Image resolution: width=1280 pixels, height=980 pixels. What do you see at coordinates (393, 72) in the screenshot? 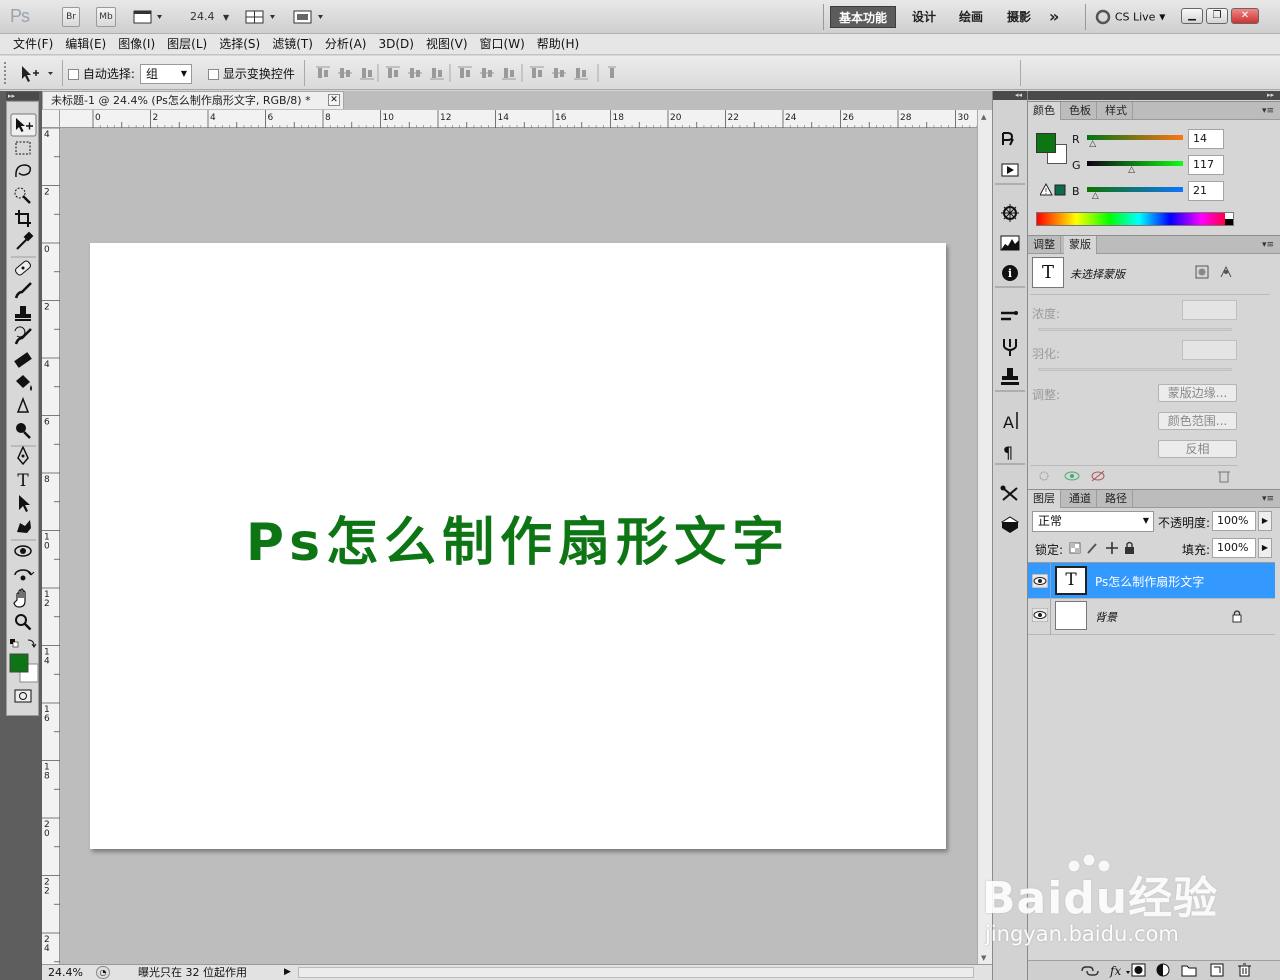
I see `align-left-icon` at bounding box center [393, 72].